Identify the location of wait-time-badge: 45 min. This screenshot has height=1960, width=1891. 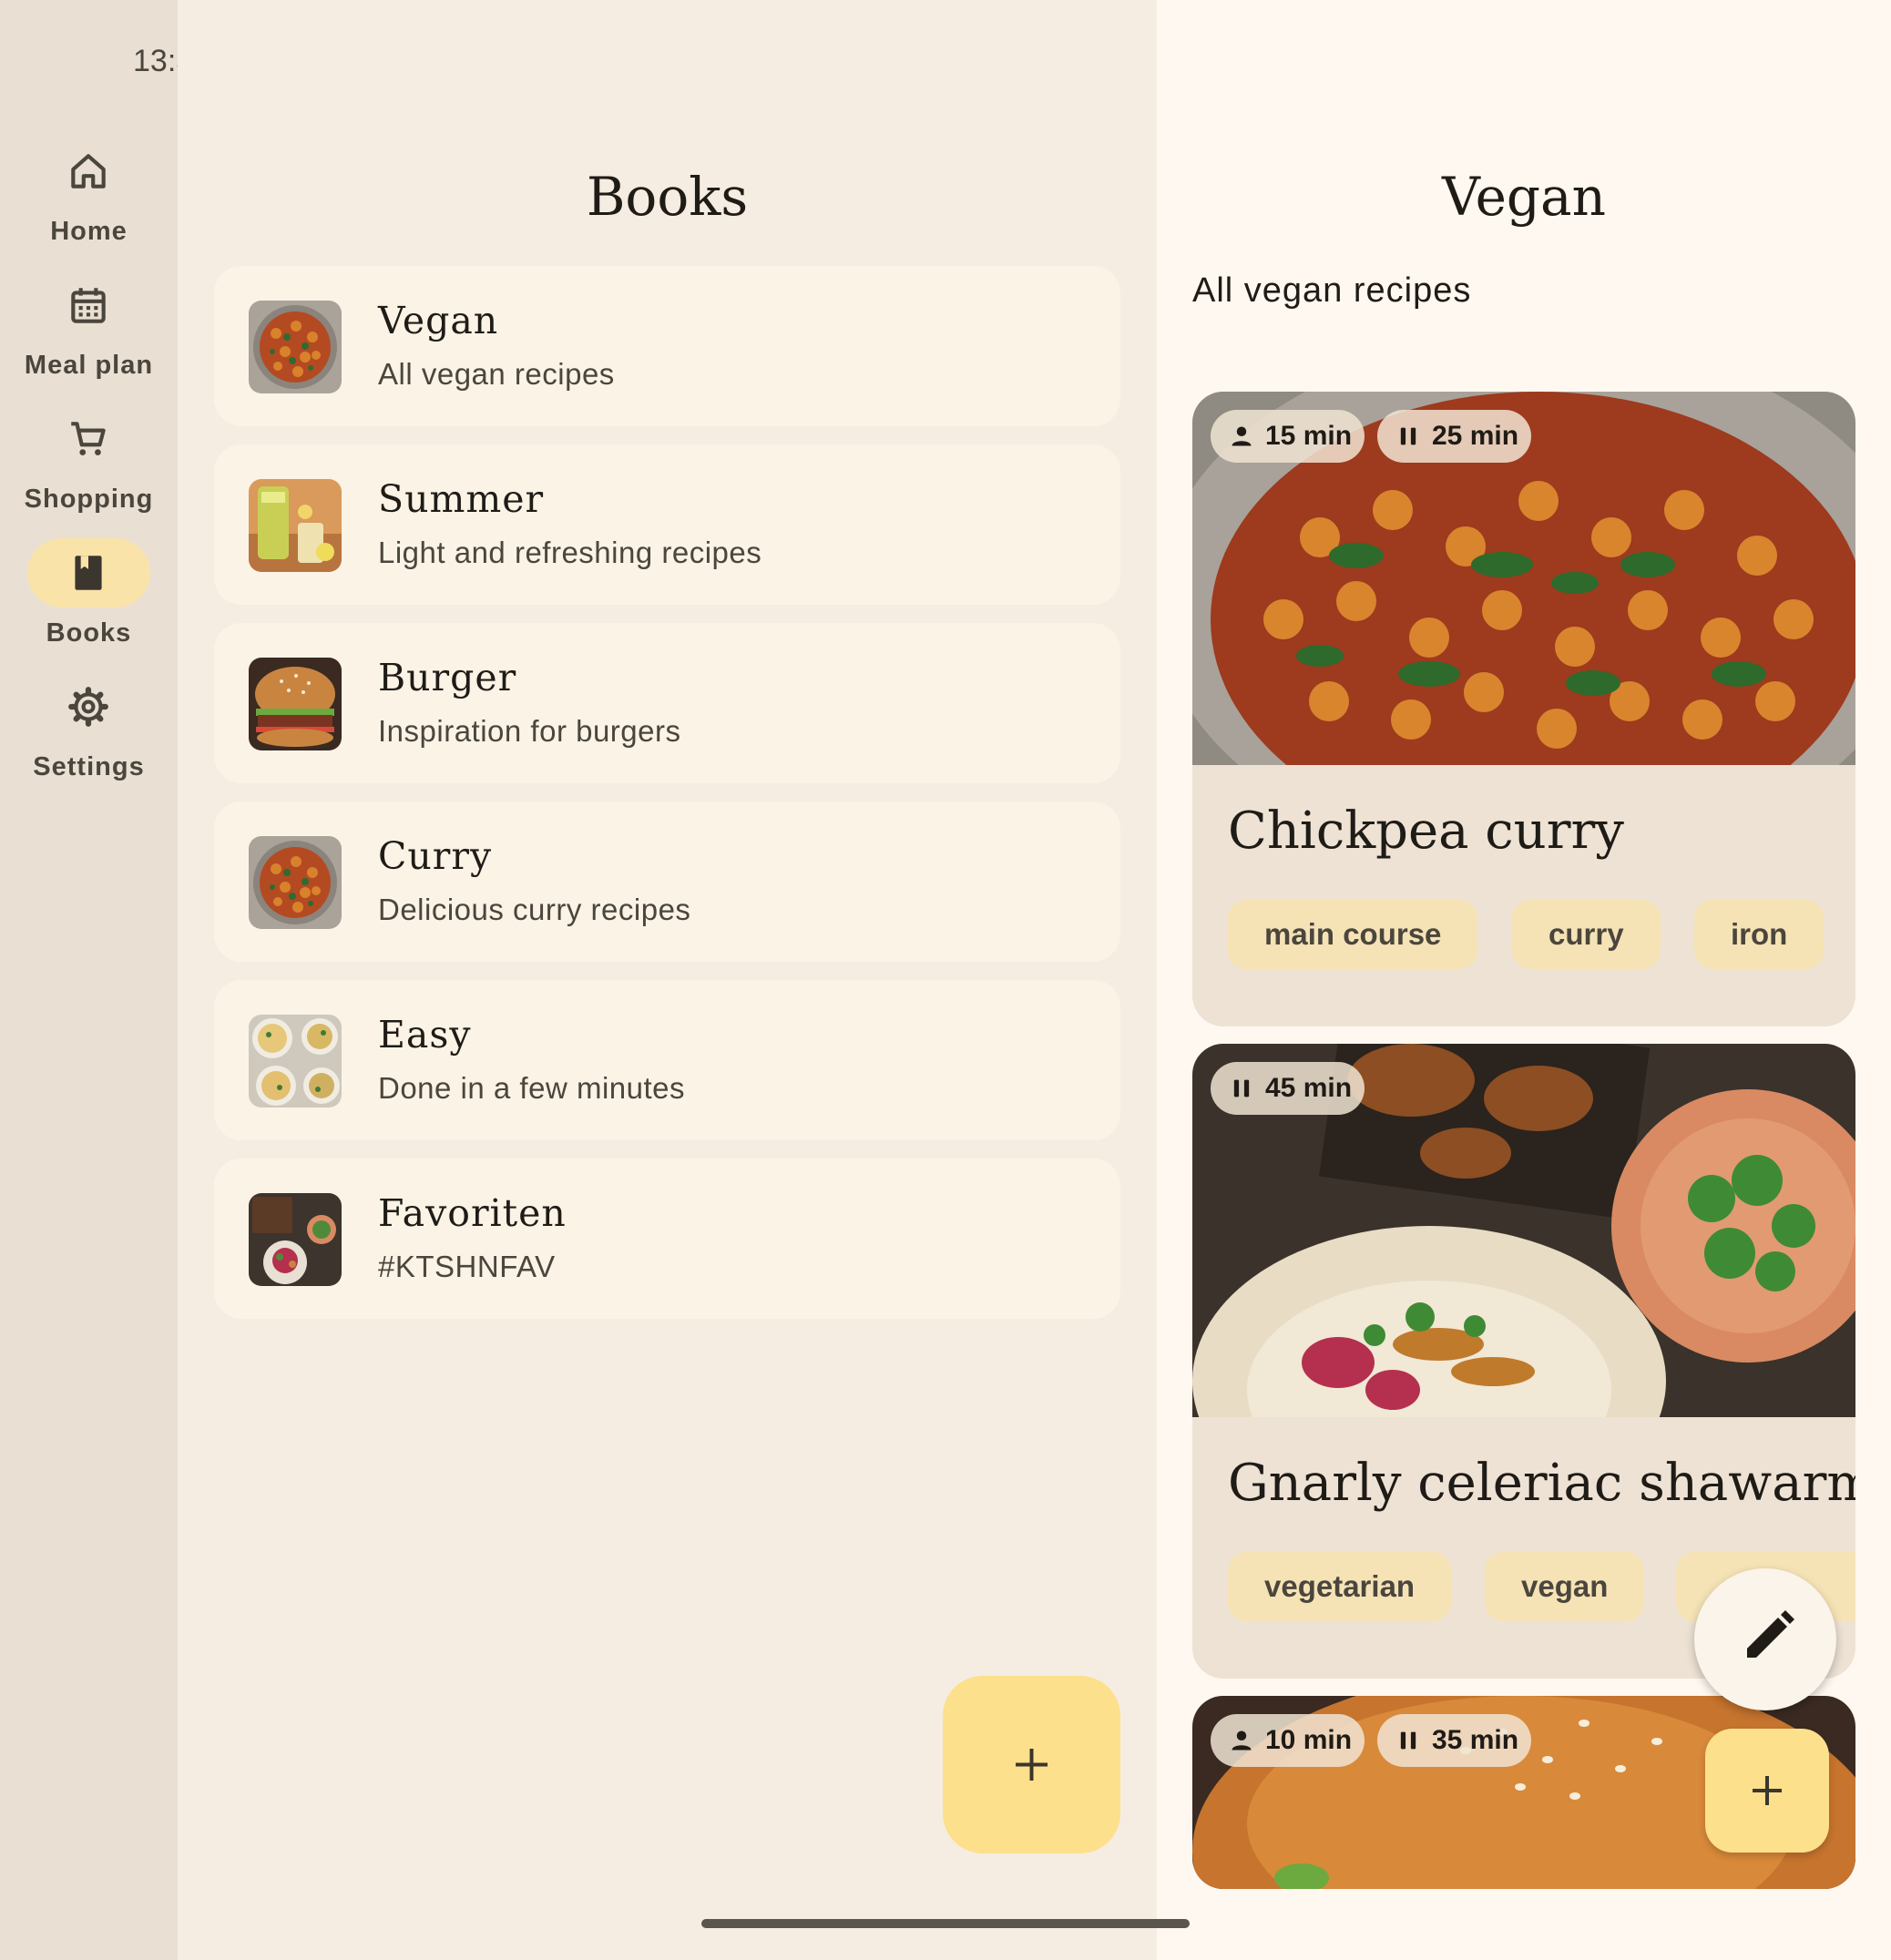
(1288, 1089).